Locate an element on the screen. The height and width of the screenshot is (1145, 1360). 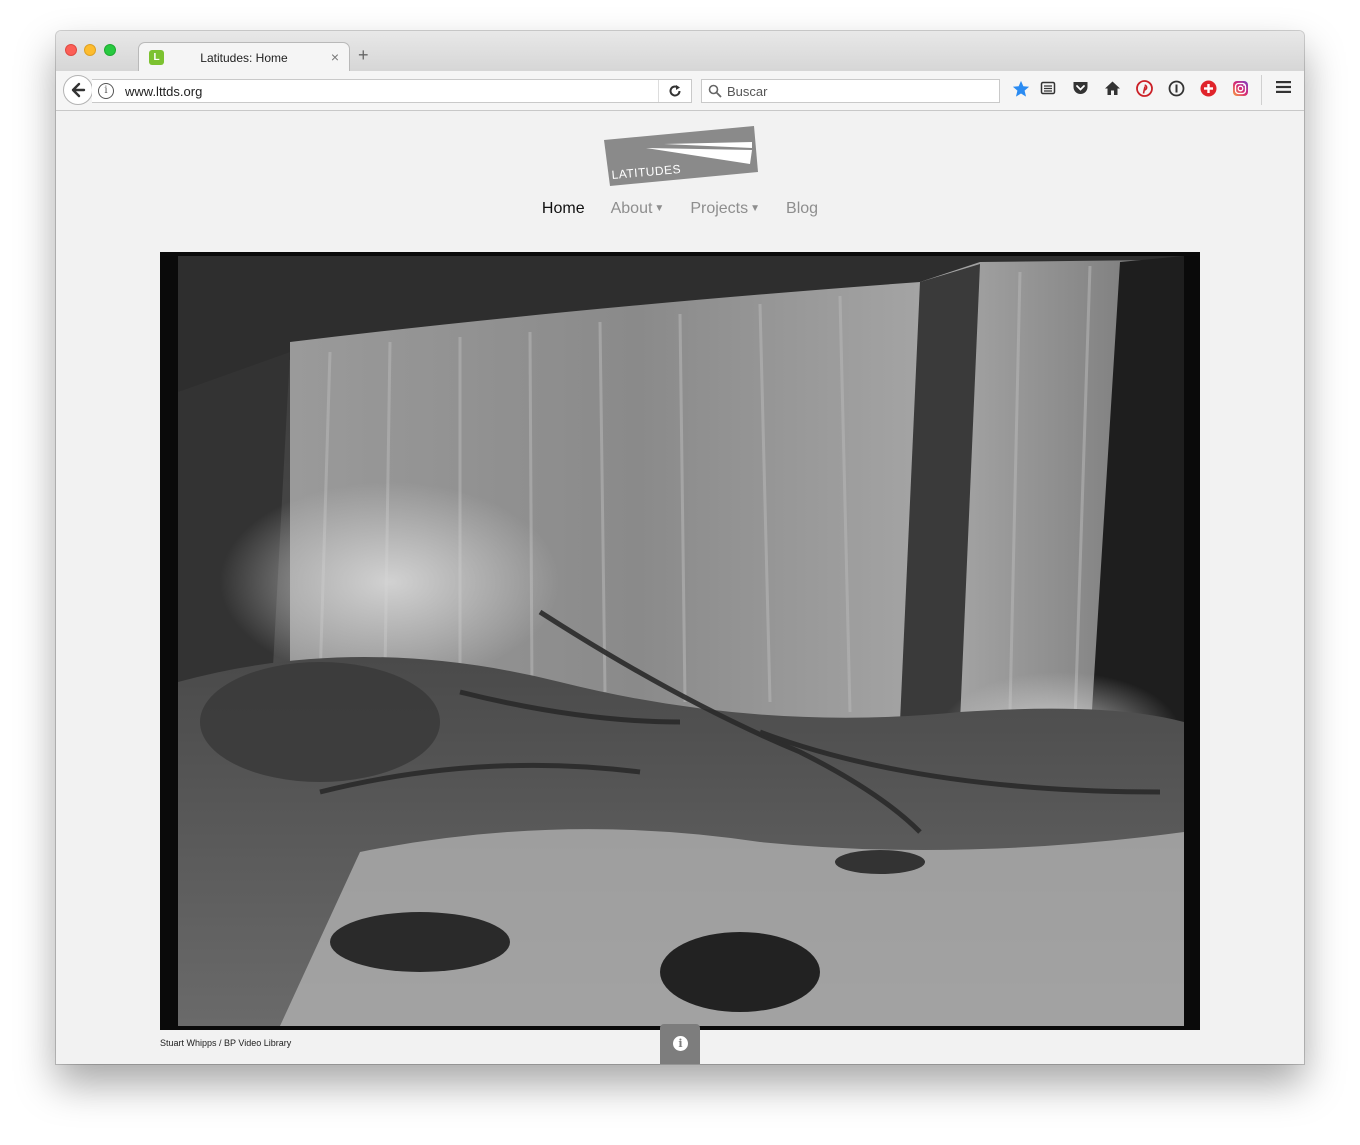
url-text: www.lttds.org is located at coordinates (163, 91).